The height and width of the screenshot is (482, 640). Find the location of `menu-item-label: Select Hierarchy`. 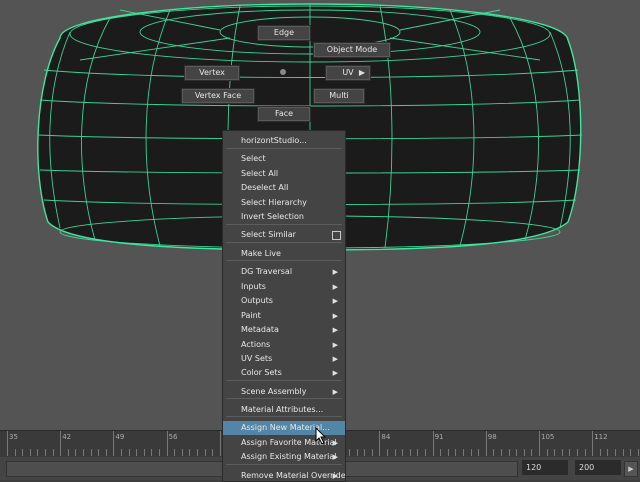

menu-item-label: Select Hierarchy is located at coordinates (274, 202).